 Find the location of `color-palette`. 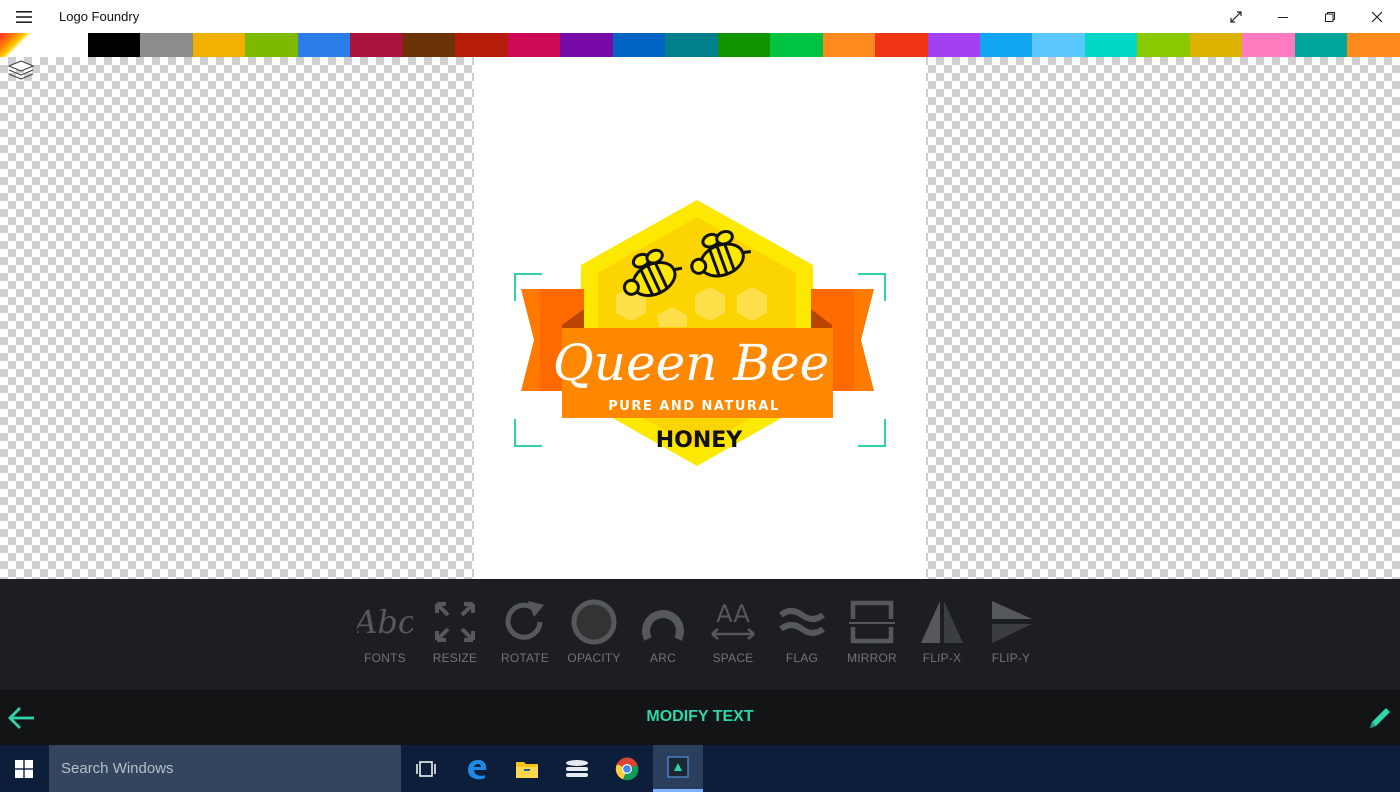

color-palette is located at coordinates (700, 45).